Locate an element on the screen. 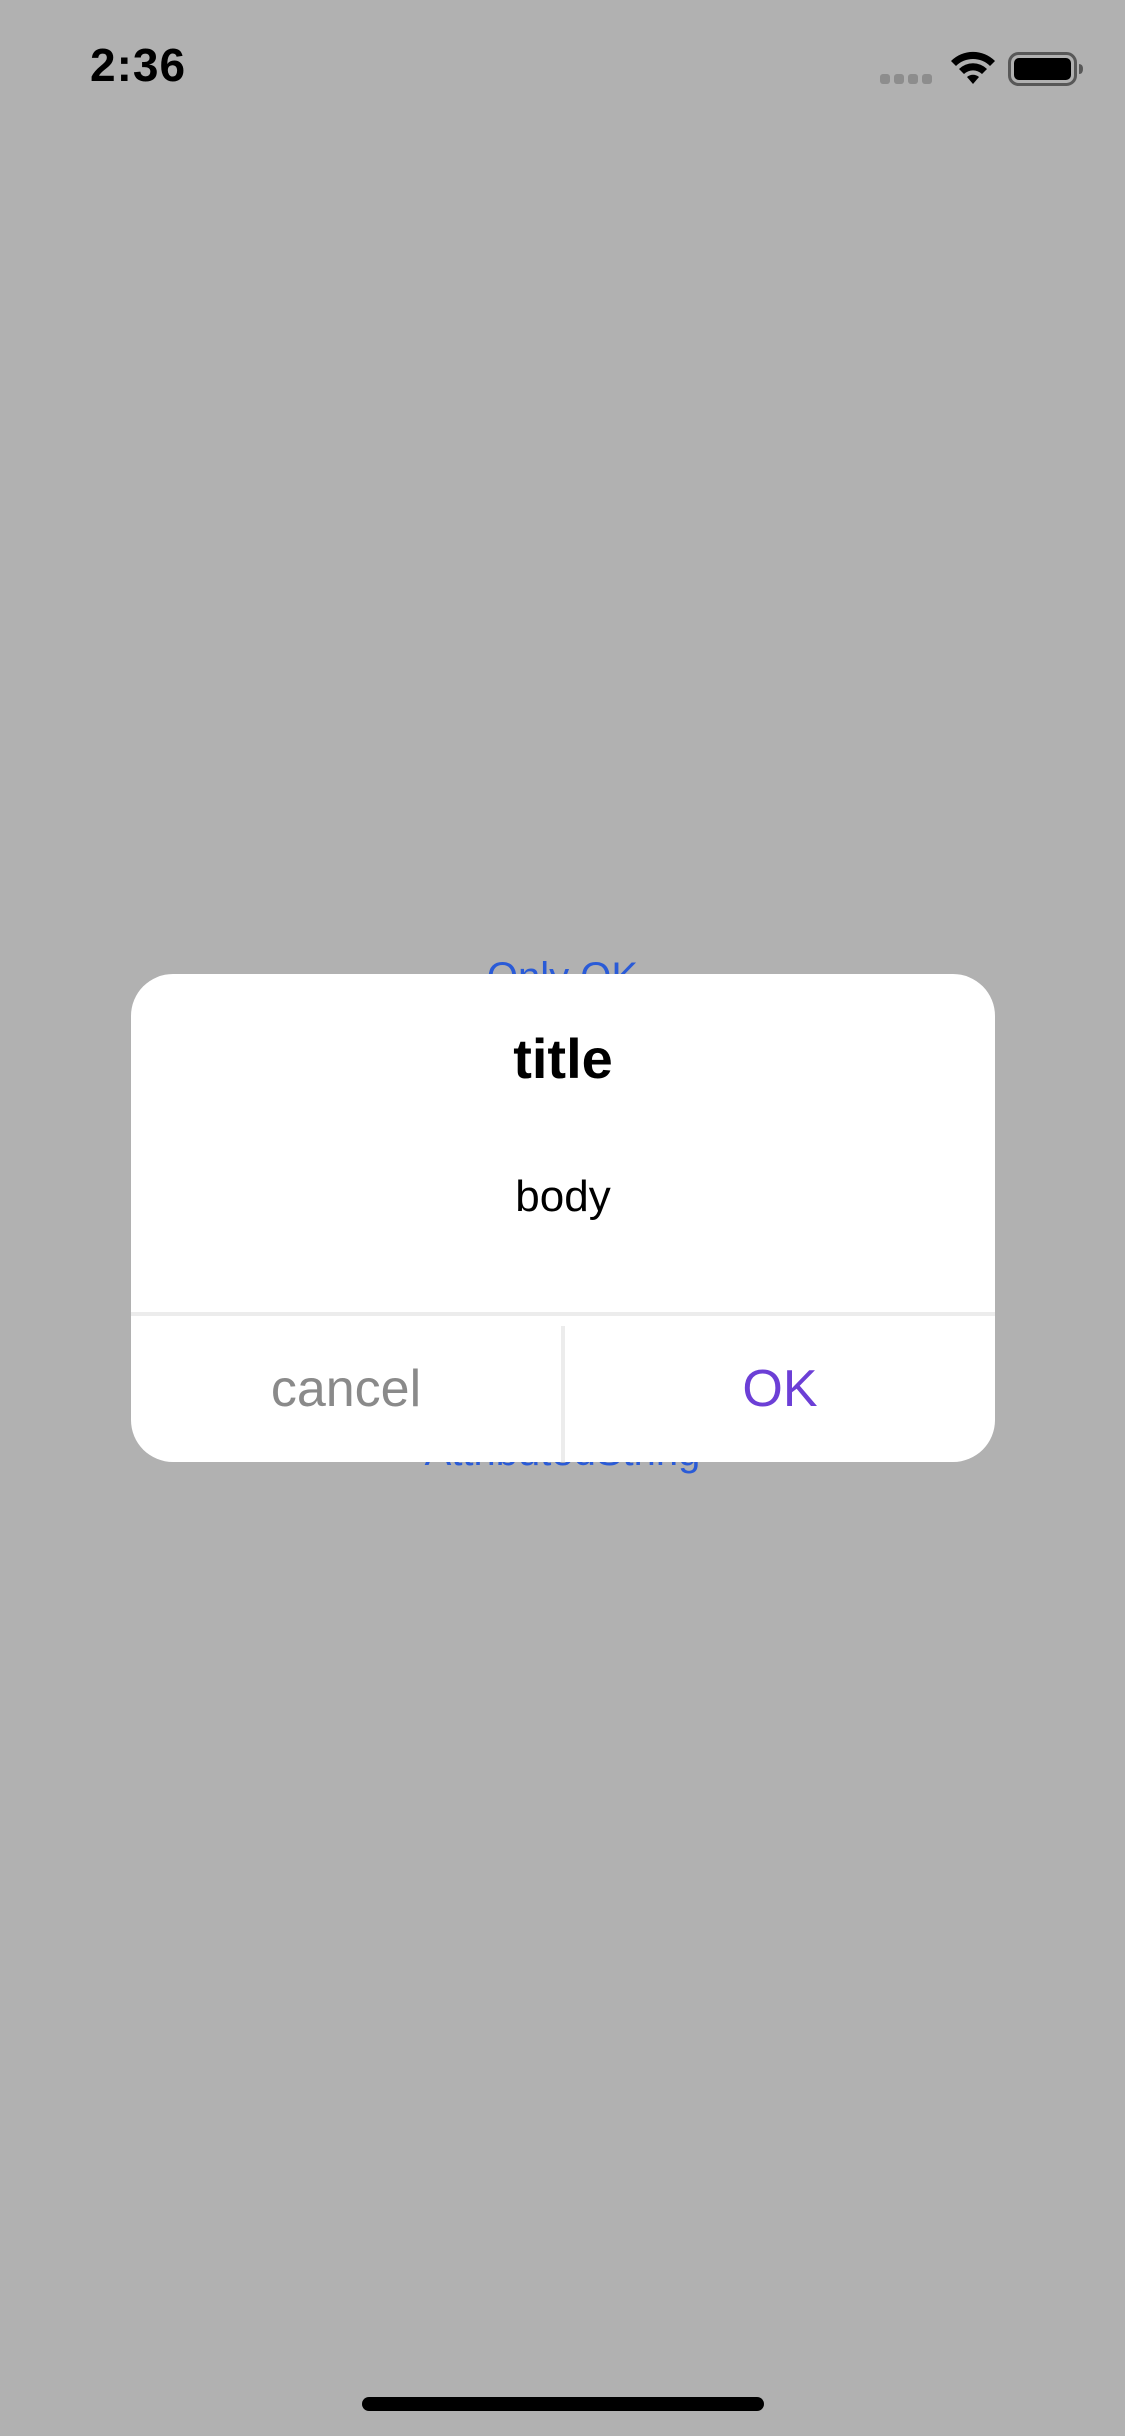  battery-icon is located at coordinates (1045, 69).